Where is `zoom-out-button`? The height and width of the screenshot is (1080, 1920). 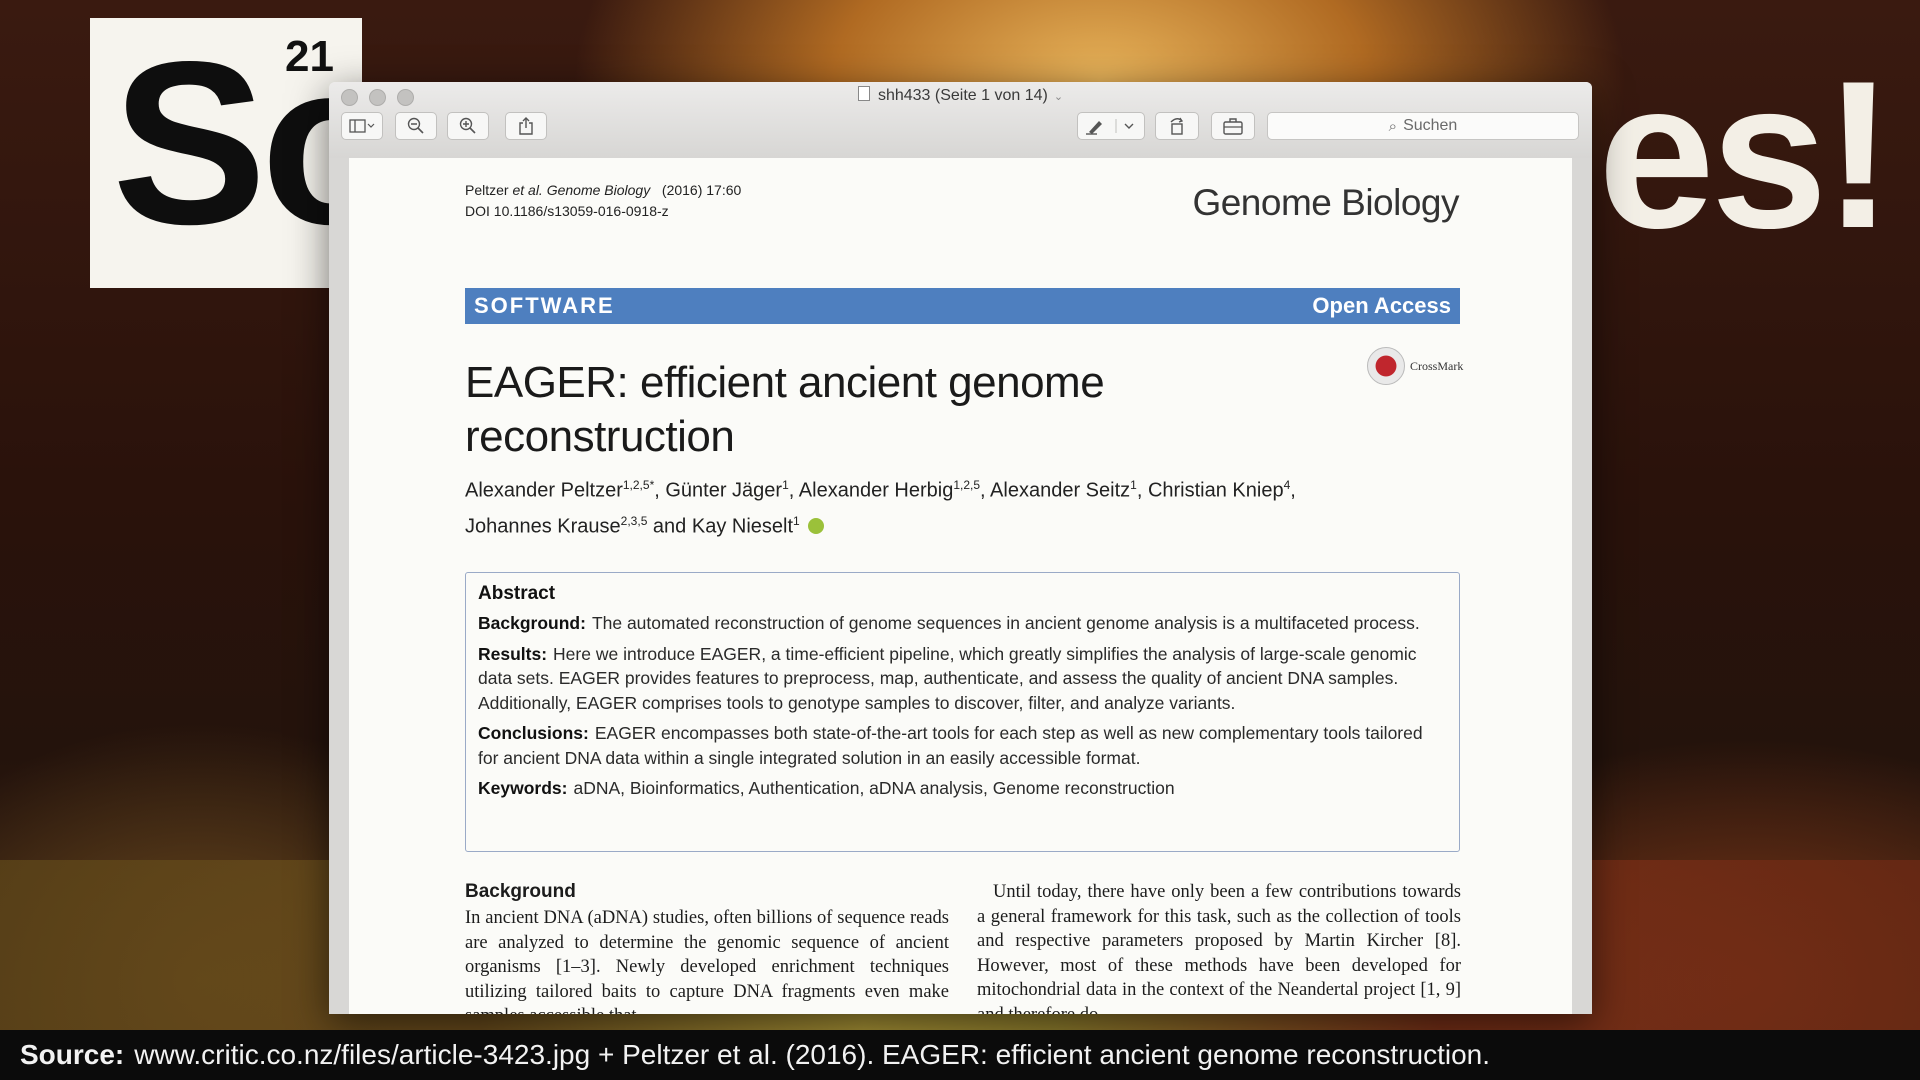 zoom-out-button is located at coordinates (416, 126).